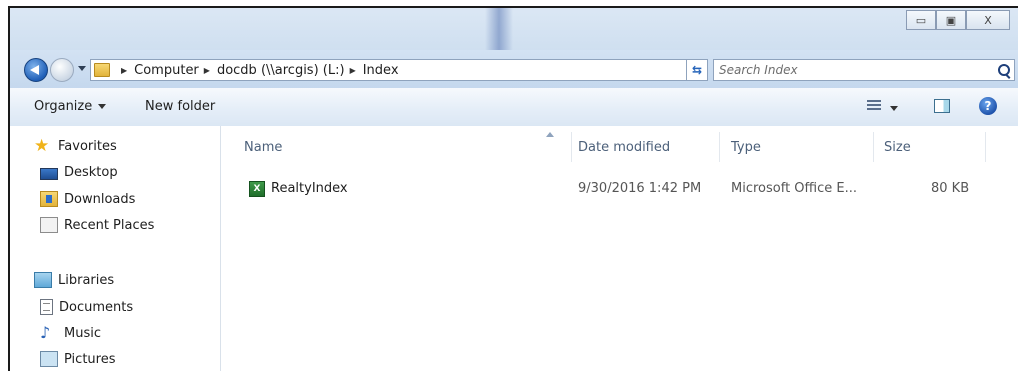 The width and height of the screenshot is (1018, 371). I want to click on nav-downloads-label: Downloads, so click(100, 199).